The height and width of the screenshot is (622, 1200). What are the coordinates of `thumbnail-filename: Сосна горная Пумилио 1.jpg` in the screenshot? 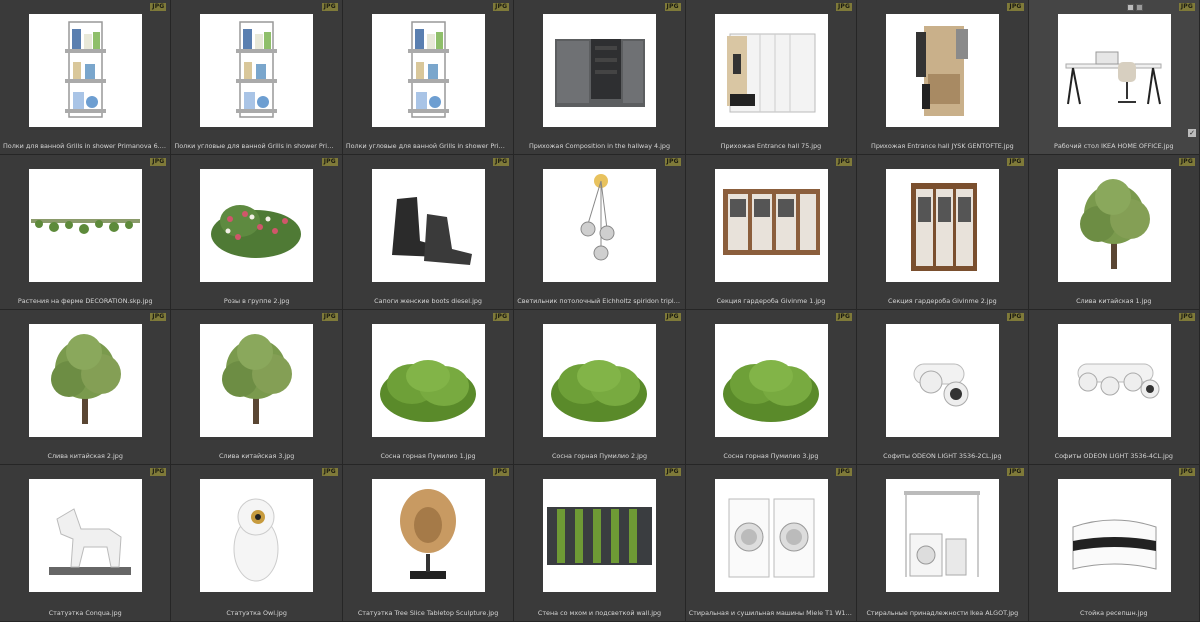 It's located at (428, 456).